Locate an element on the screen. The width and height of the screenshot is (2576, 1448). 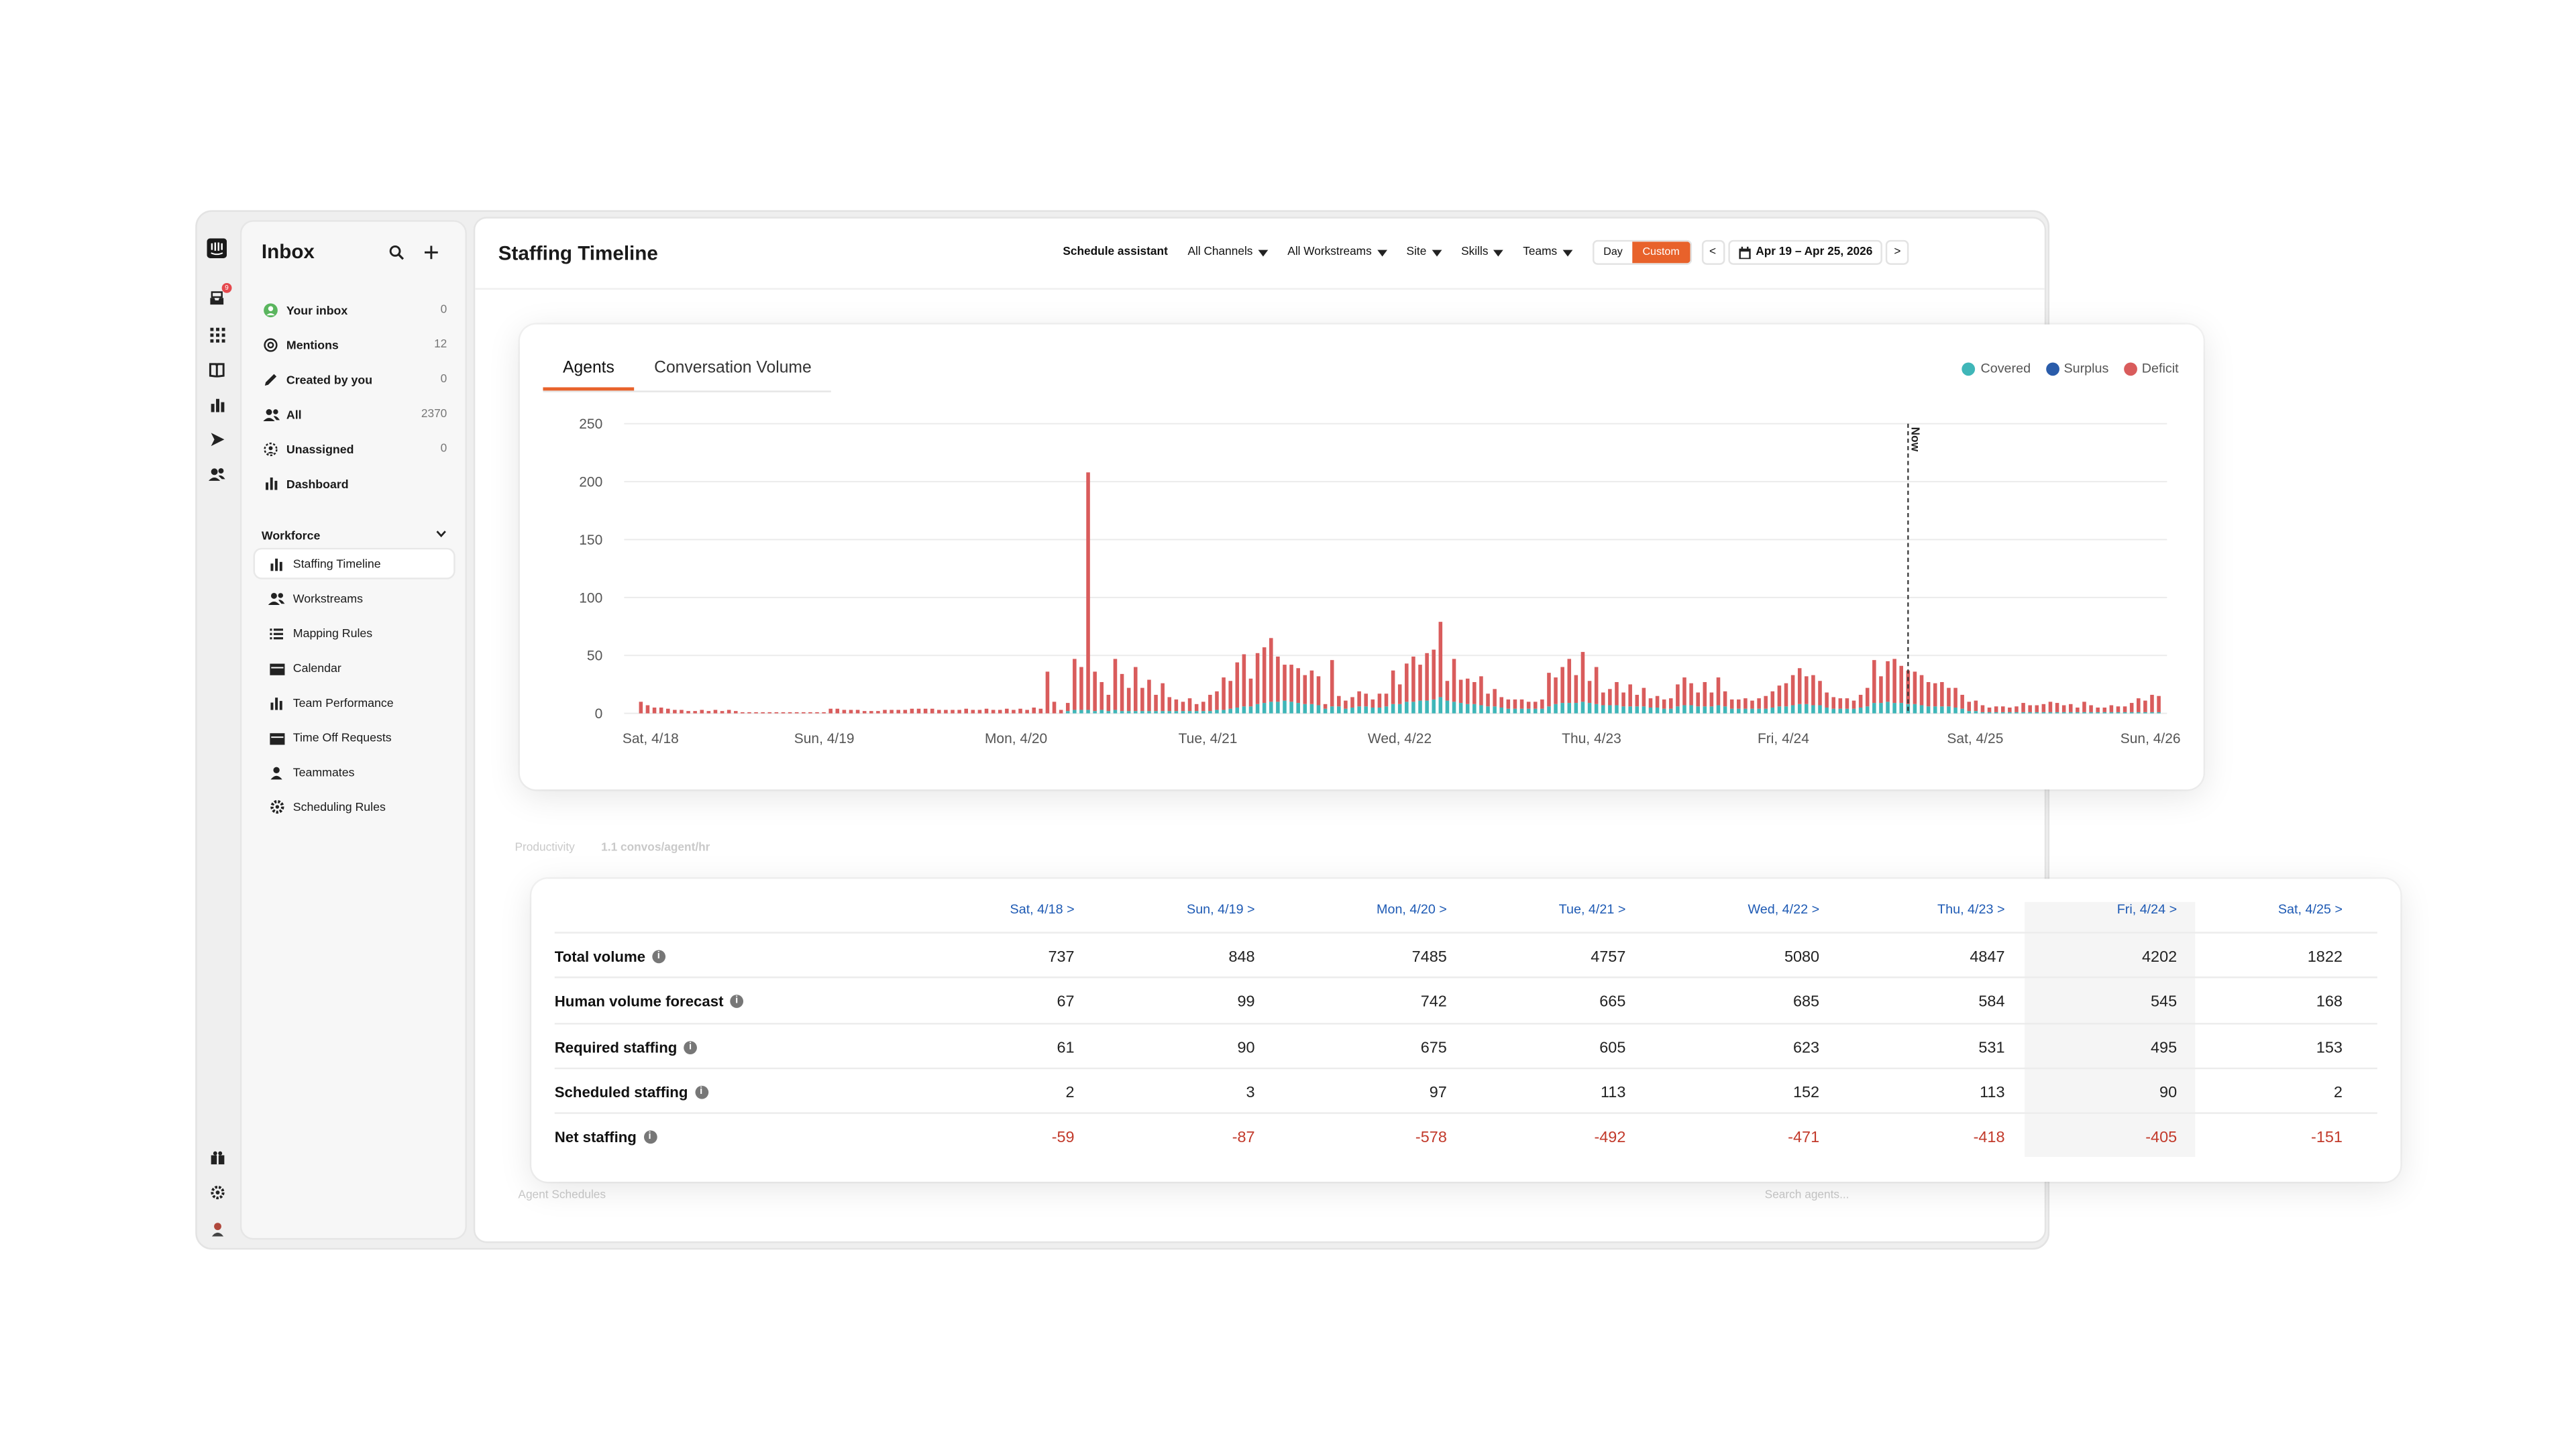
nav-item-mentions: Mentions 12 is located at coordinates (354, 344).